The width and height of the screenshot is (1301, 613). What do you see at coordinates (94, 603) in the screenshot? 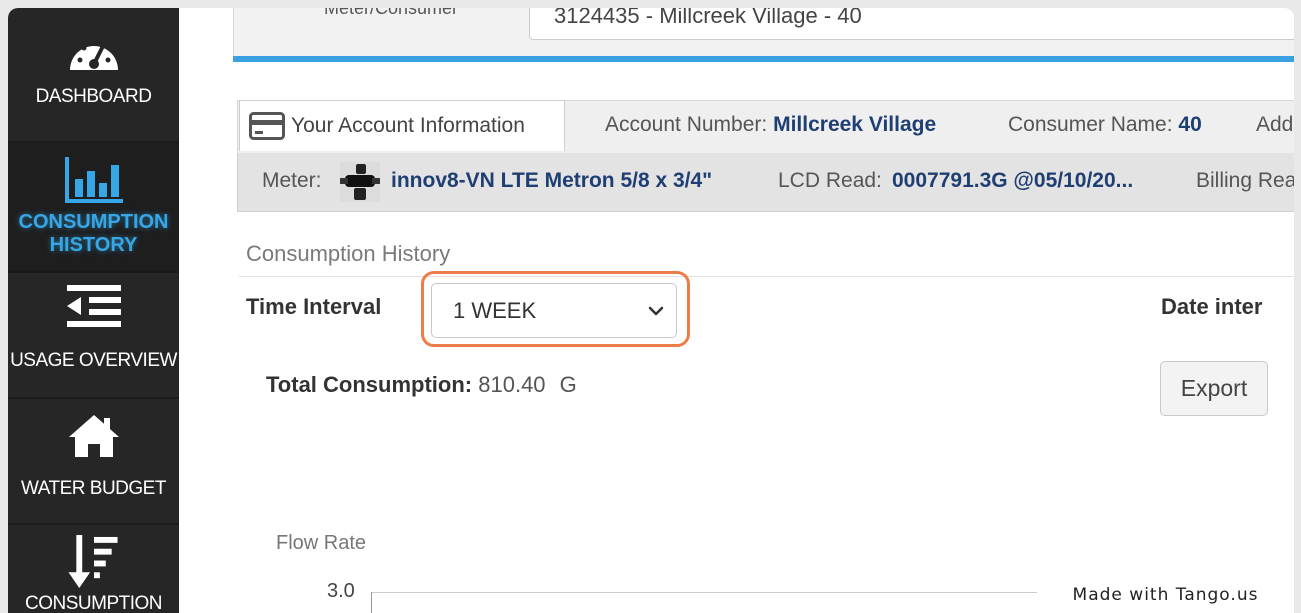
I see `sidebar-item-label: CONSUMPTION` at bounding box center [94, 603].